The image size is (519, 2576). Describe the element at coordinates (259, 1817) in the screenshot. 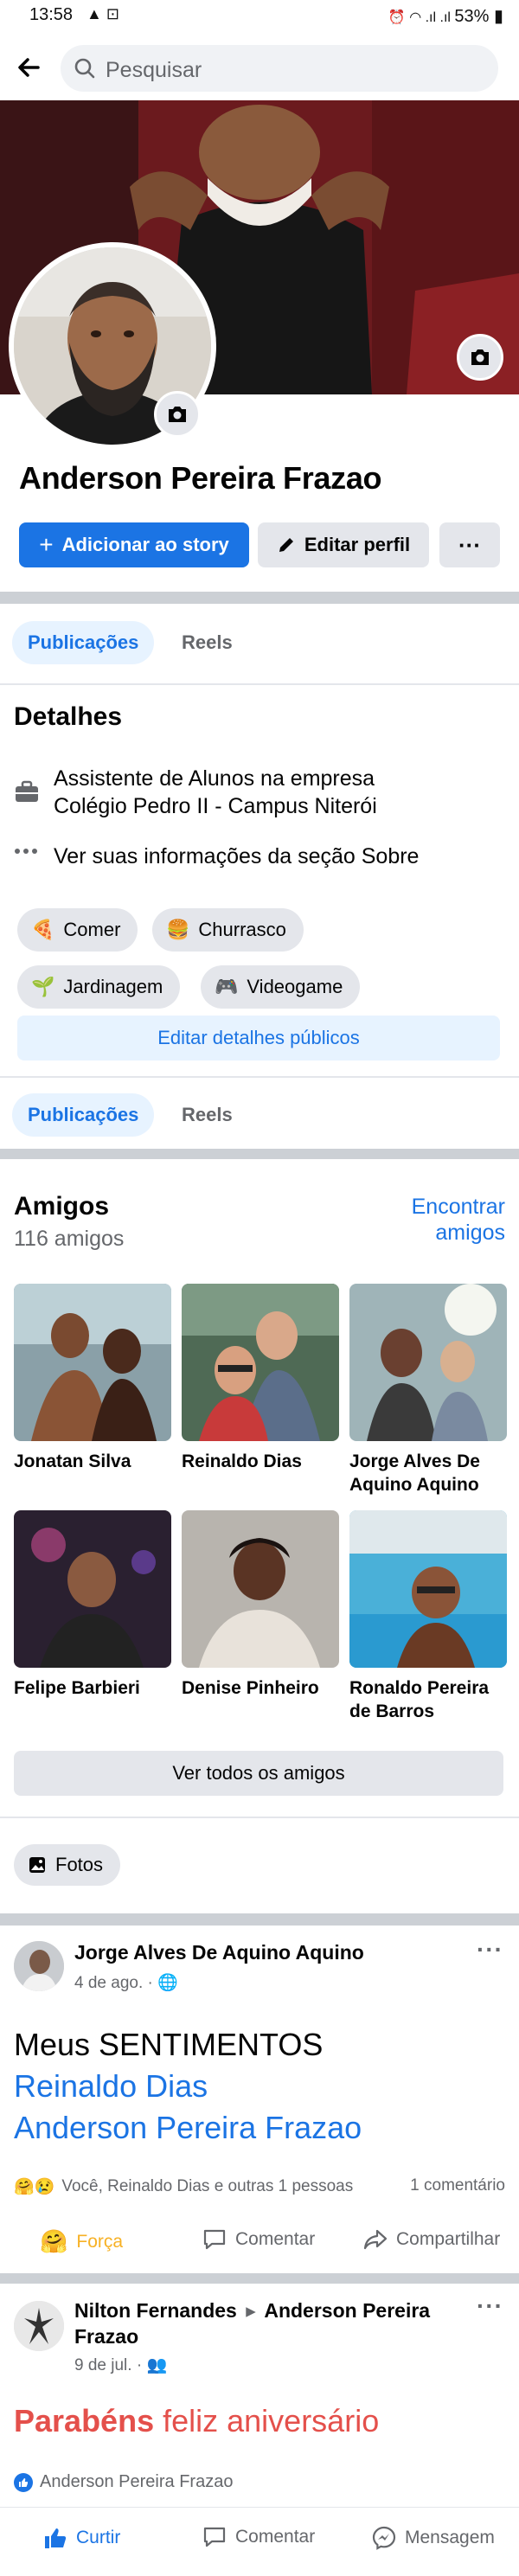

I see `divider-line` at that location.